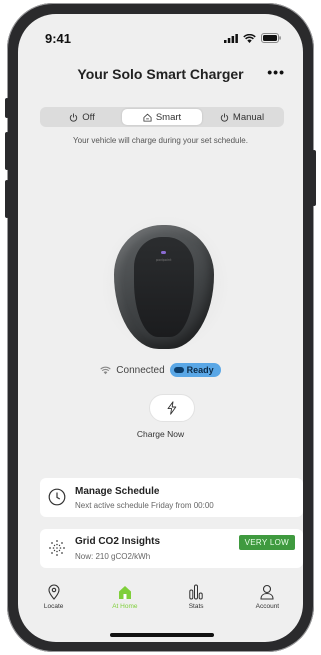 Image resolution: width=321 pixels, height=655 pixels. Describe the element at coordinates (7, 151) in the screenshot. I see `volume-up-button` at that location.